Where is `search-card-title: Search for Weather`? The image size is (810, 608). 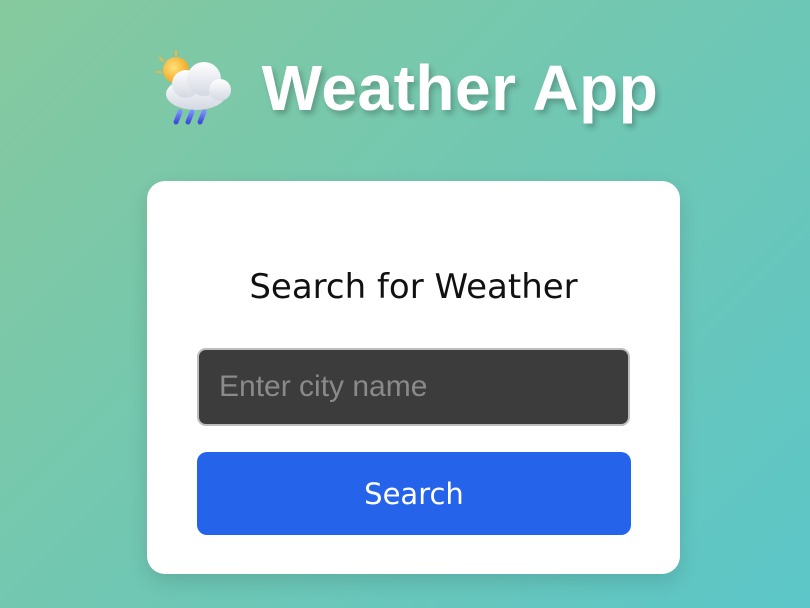 search-card-title: Search for Weather is located at coordinates (413, 287).